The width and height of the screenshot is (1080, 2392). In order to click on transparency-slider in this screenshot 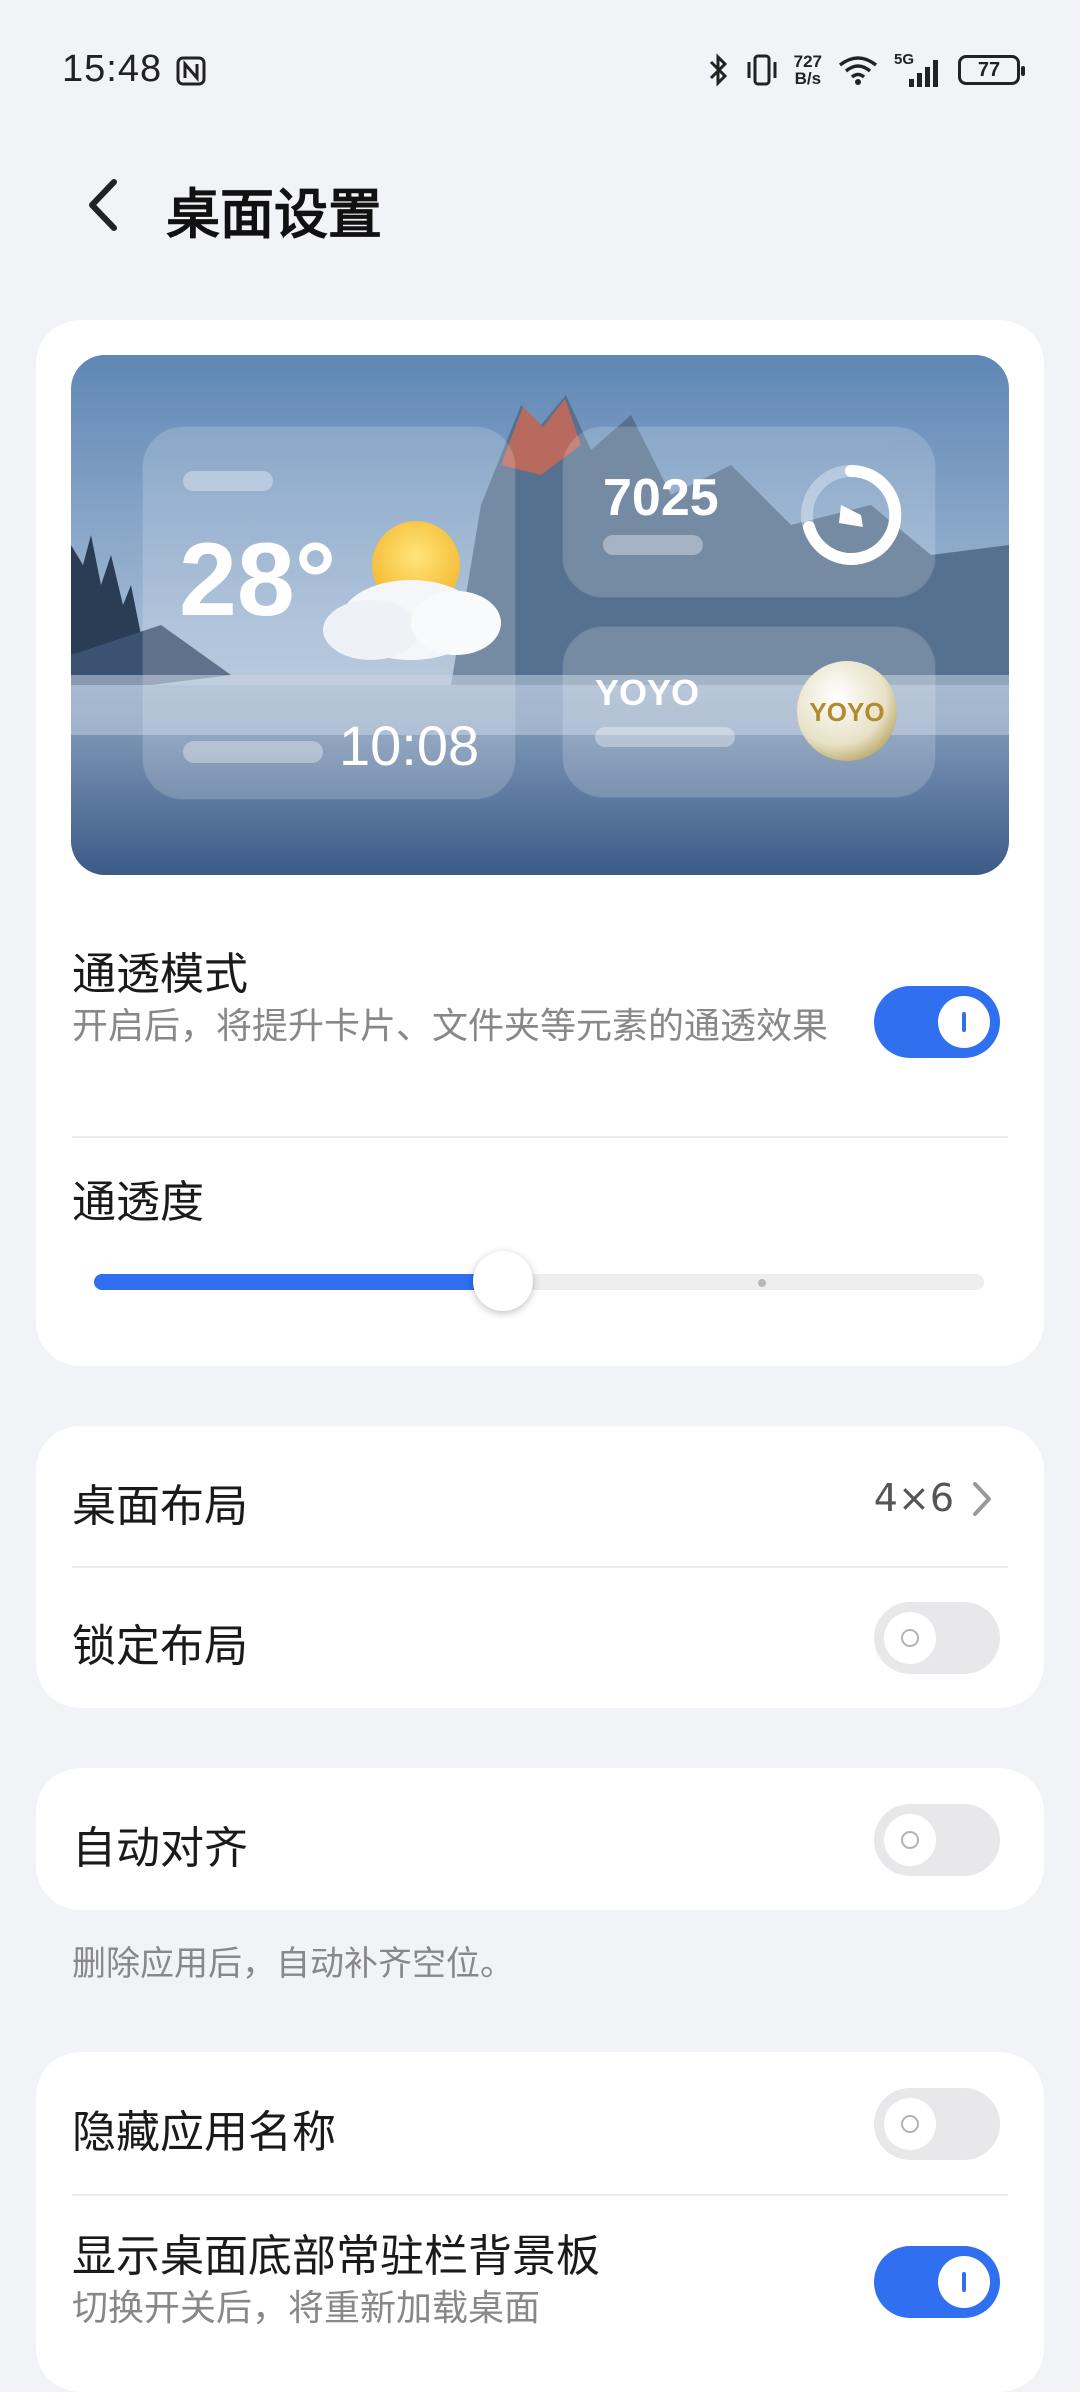, I will do `click(539, 1281)`.